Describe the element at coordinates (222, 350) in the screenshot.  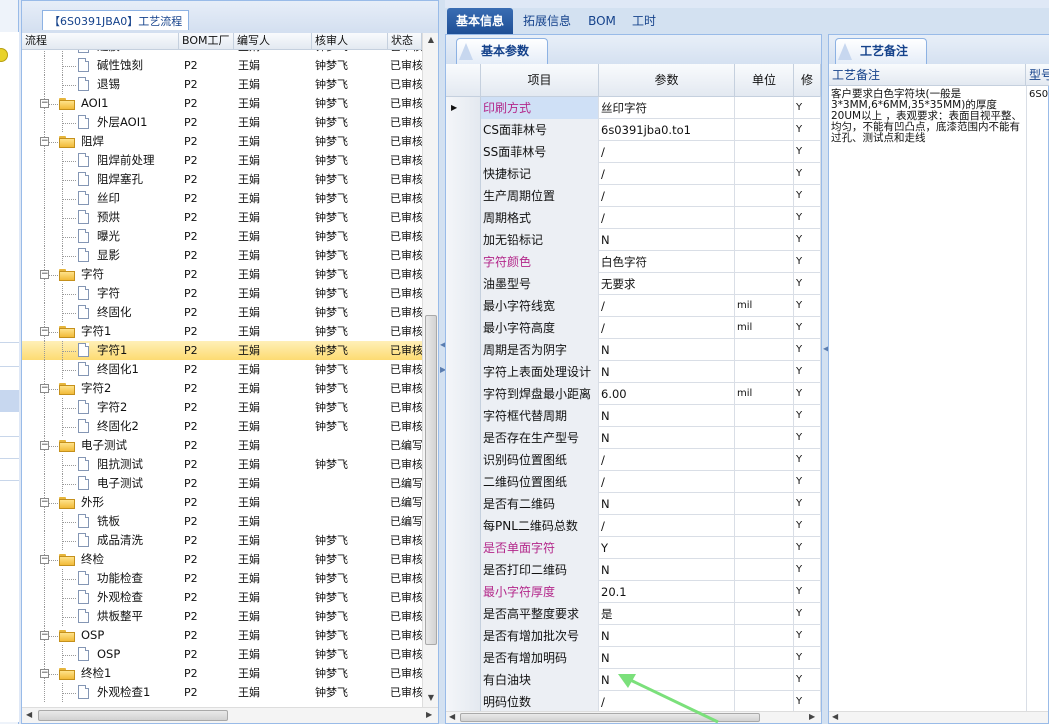
I see `tree-step-row: 字符1 P2 王娟 钟梦飞 已审核` at that location.